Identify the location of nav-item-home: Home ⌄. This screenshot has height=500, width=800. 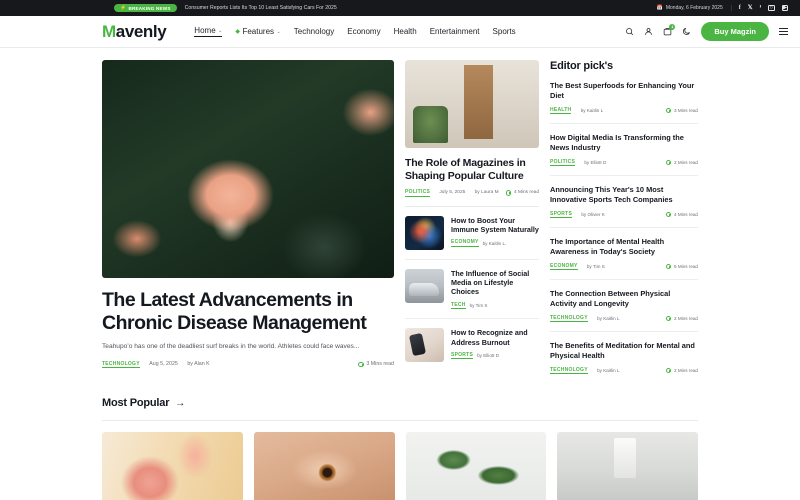
(208, 31).